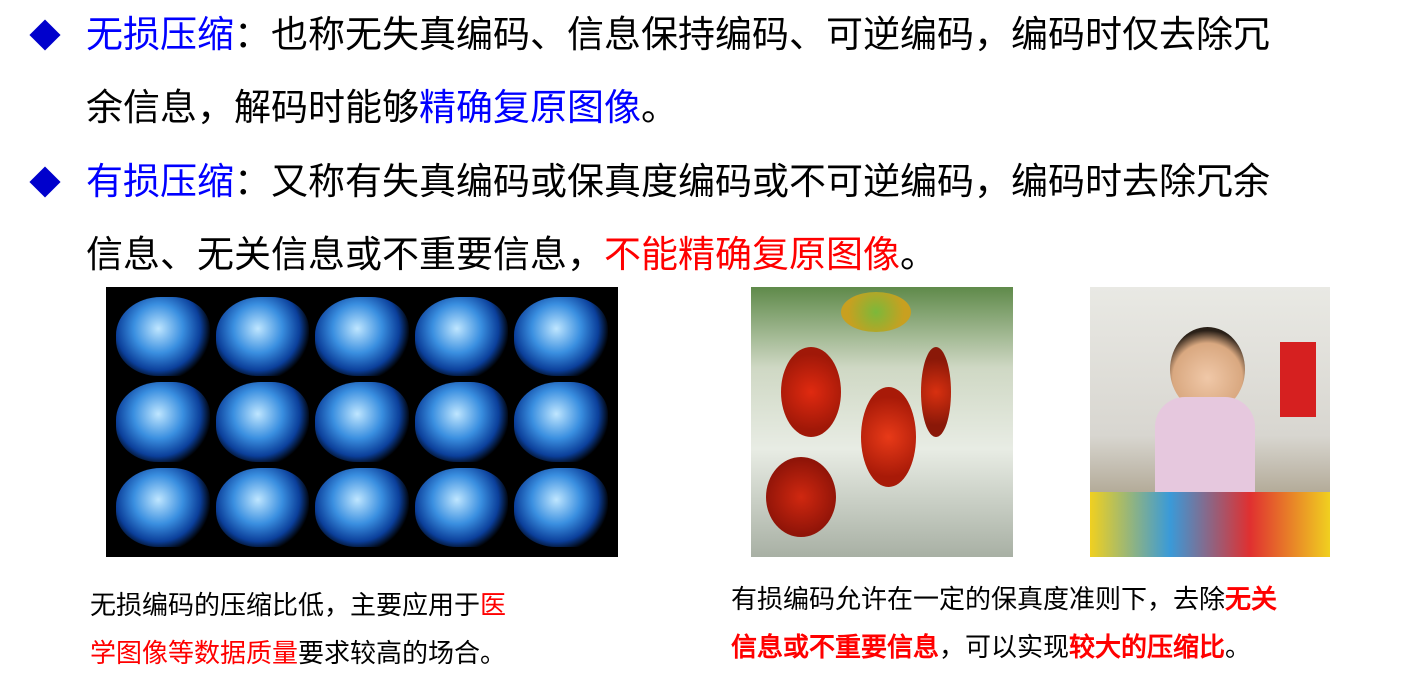 The width and height of the screenshot is (1420, 677). What do you see at coordinates (285, 606) in the screenshot?
I see `lossless-caption-text: 无损编码的压缩比低，主要应用于` at bounding box center [285, 606].